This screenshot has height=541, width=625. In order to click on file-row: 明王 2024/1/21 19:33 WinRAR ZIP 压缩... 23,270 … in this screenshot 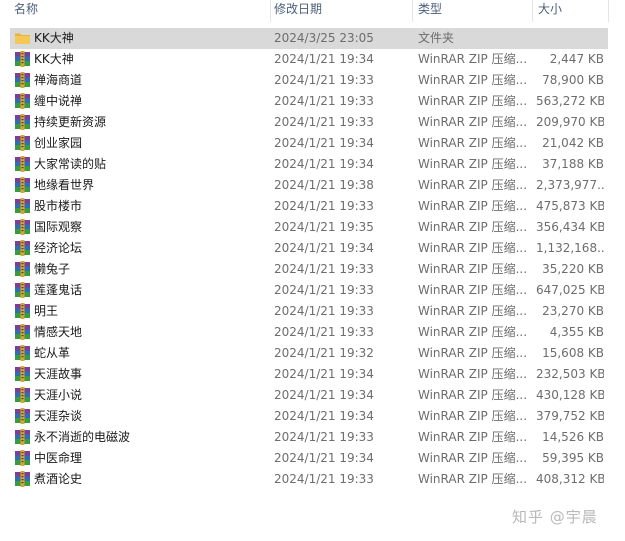, I will do `click(312, 311)`.